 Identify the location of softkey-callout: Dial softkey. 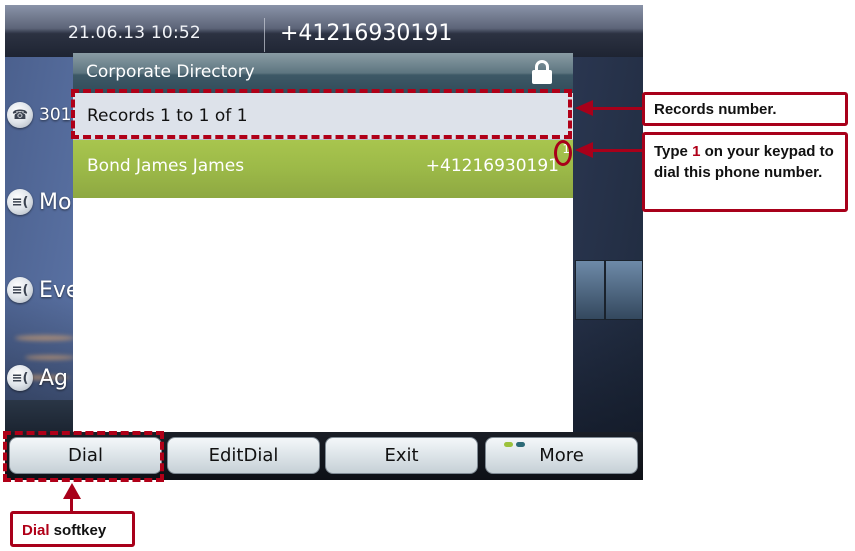
(72, 529).